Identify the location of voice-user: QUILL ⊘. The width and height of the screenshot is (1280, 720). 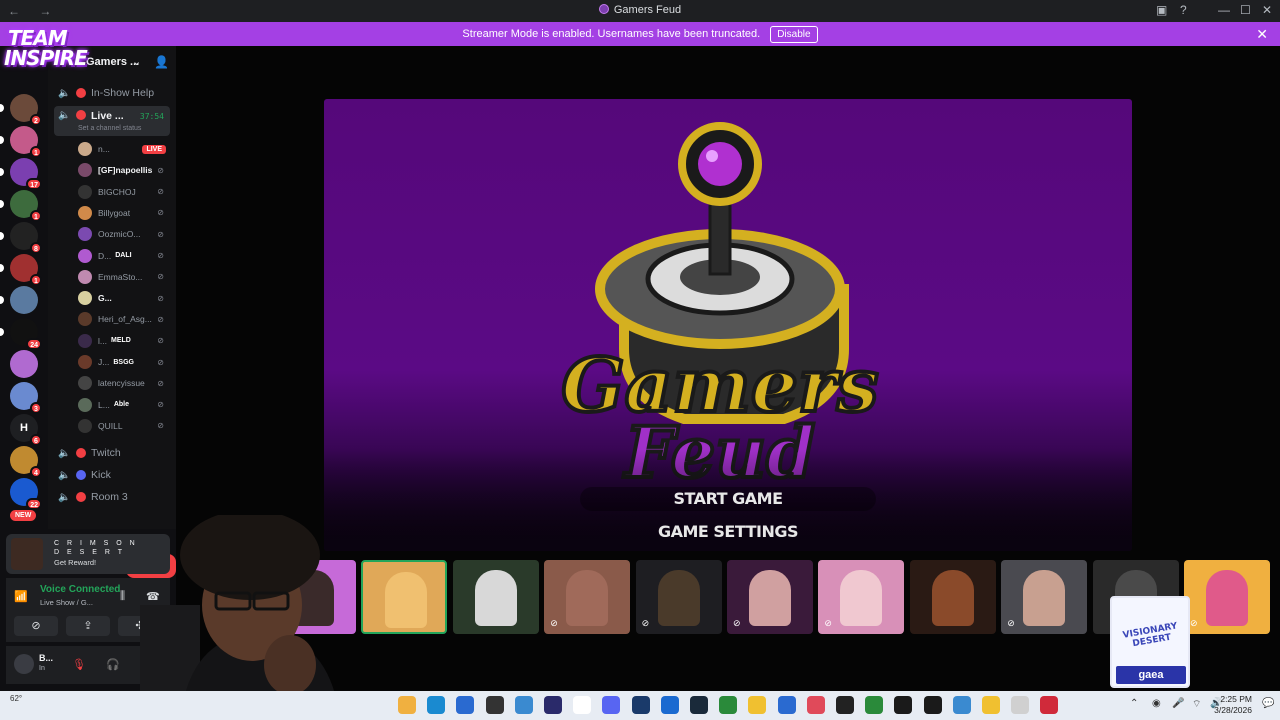
(124, 426).